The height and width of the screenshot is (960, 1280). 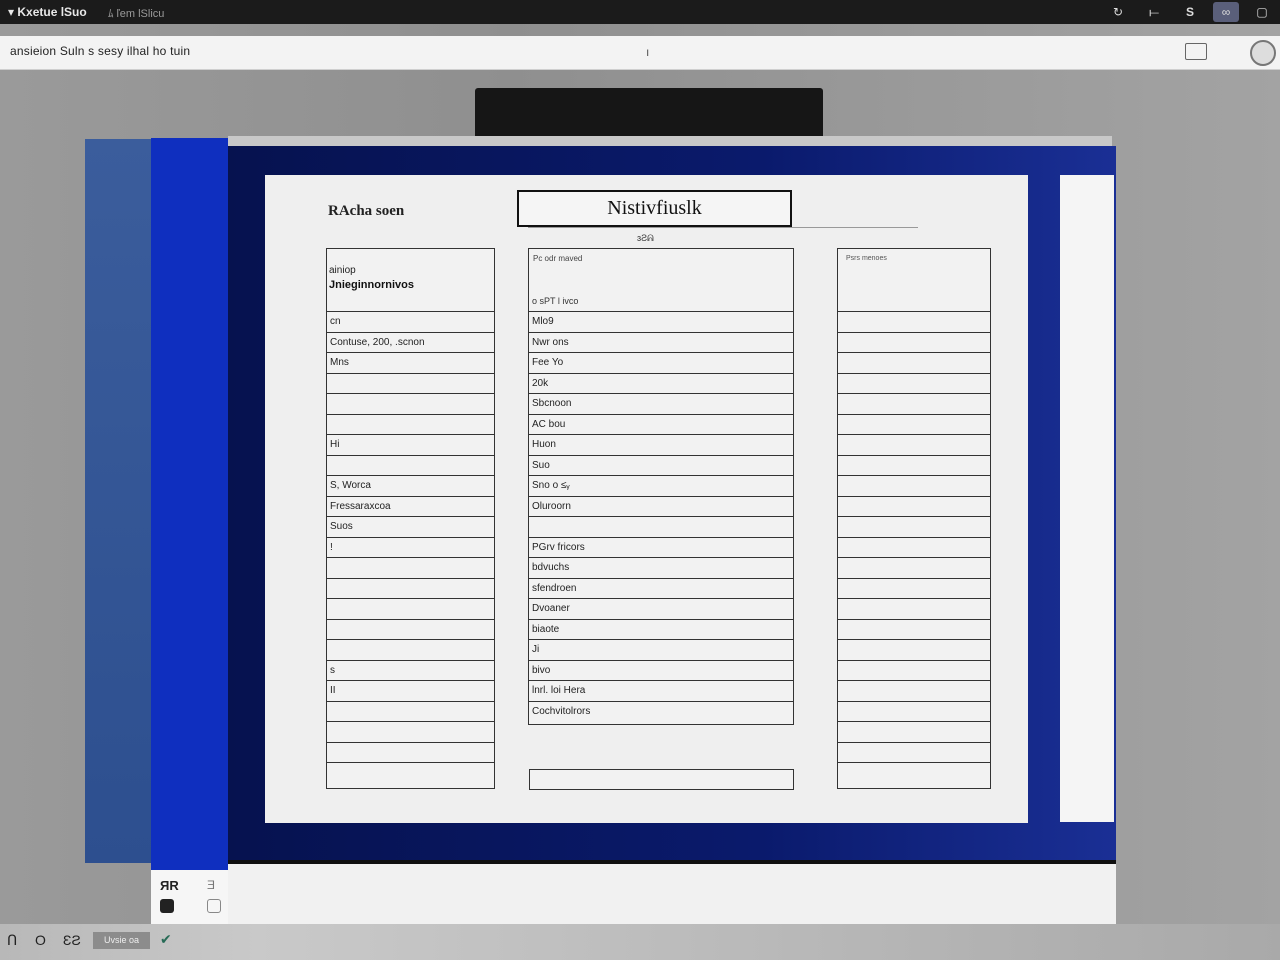 What do you see at coordinates (410, 445) in the screenshot?
I see `table-row: Hi` at bounding box center [410, 445].